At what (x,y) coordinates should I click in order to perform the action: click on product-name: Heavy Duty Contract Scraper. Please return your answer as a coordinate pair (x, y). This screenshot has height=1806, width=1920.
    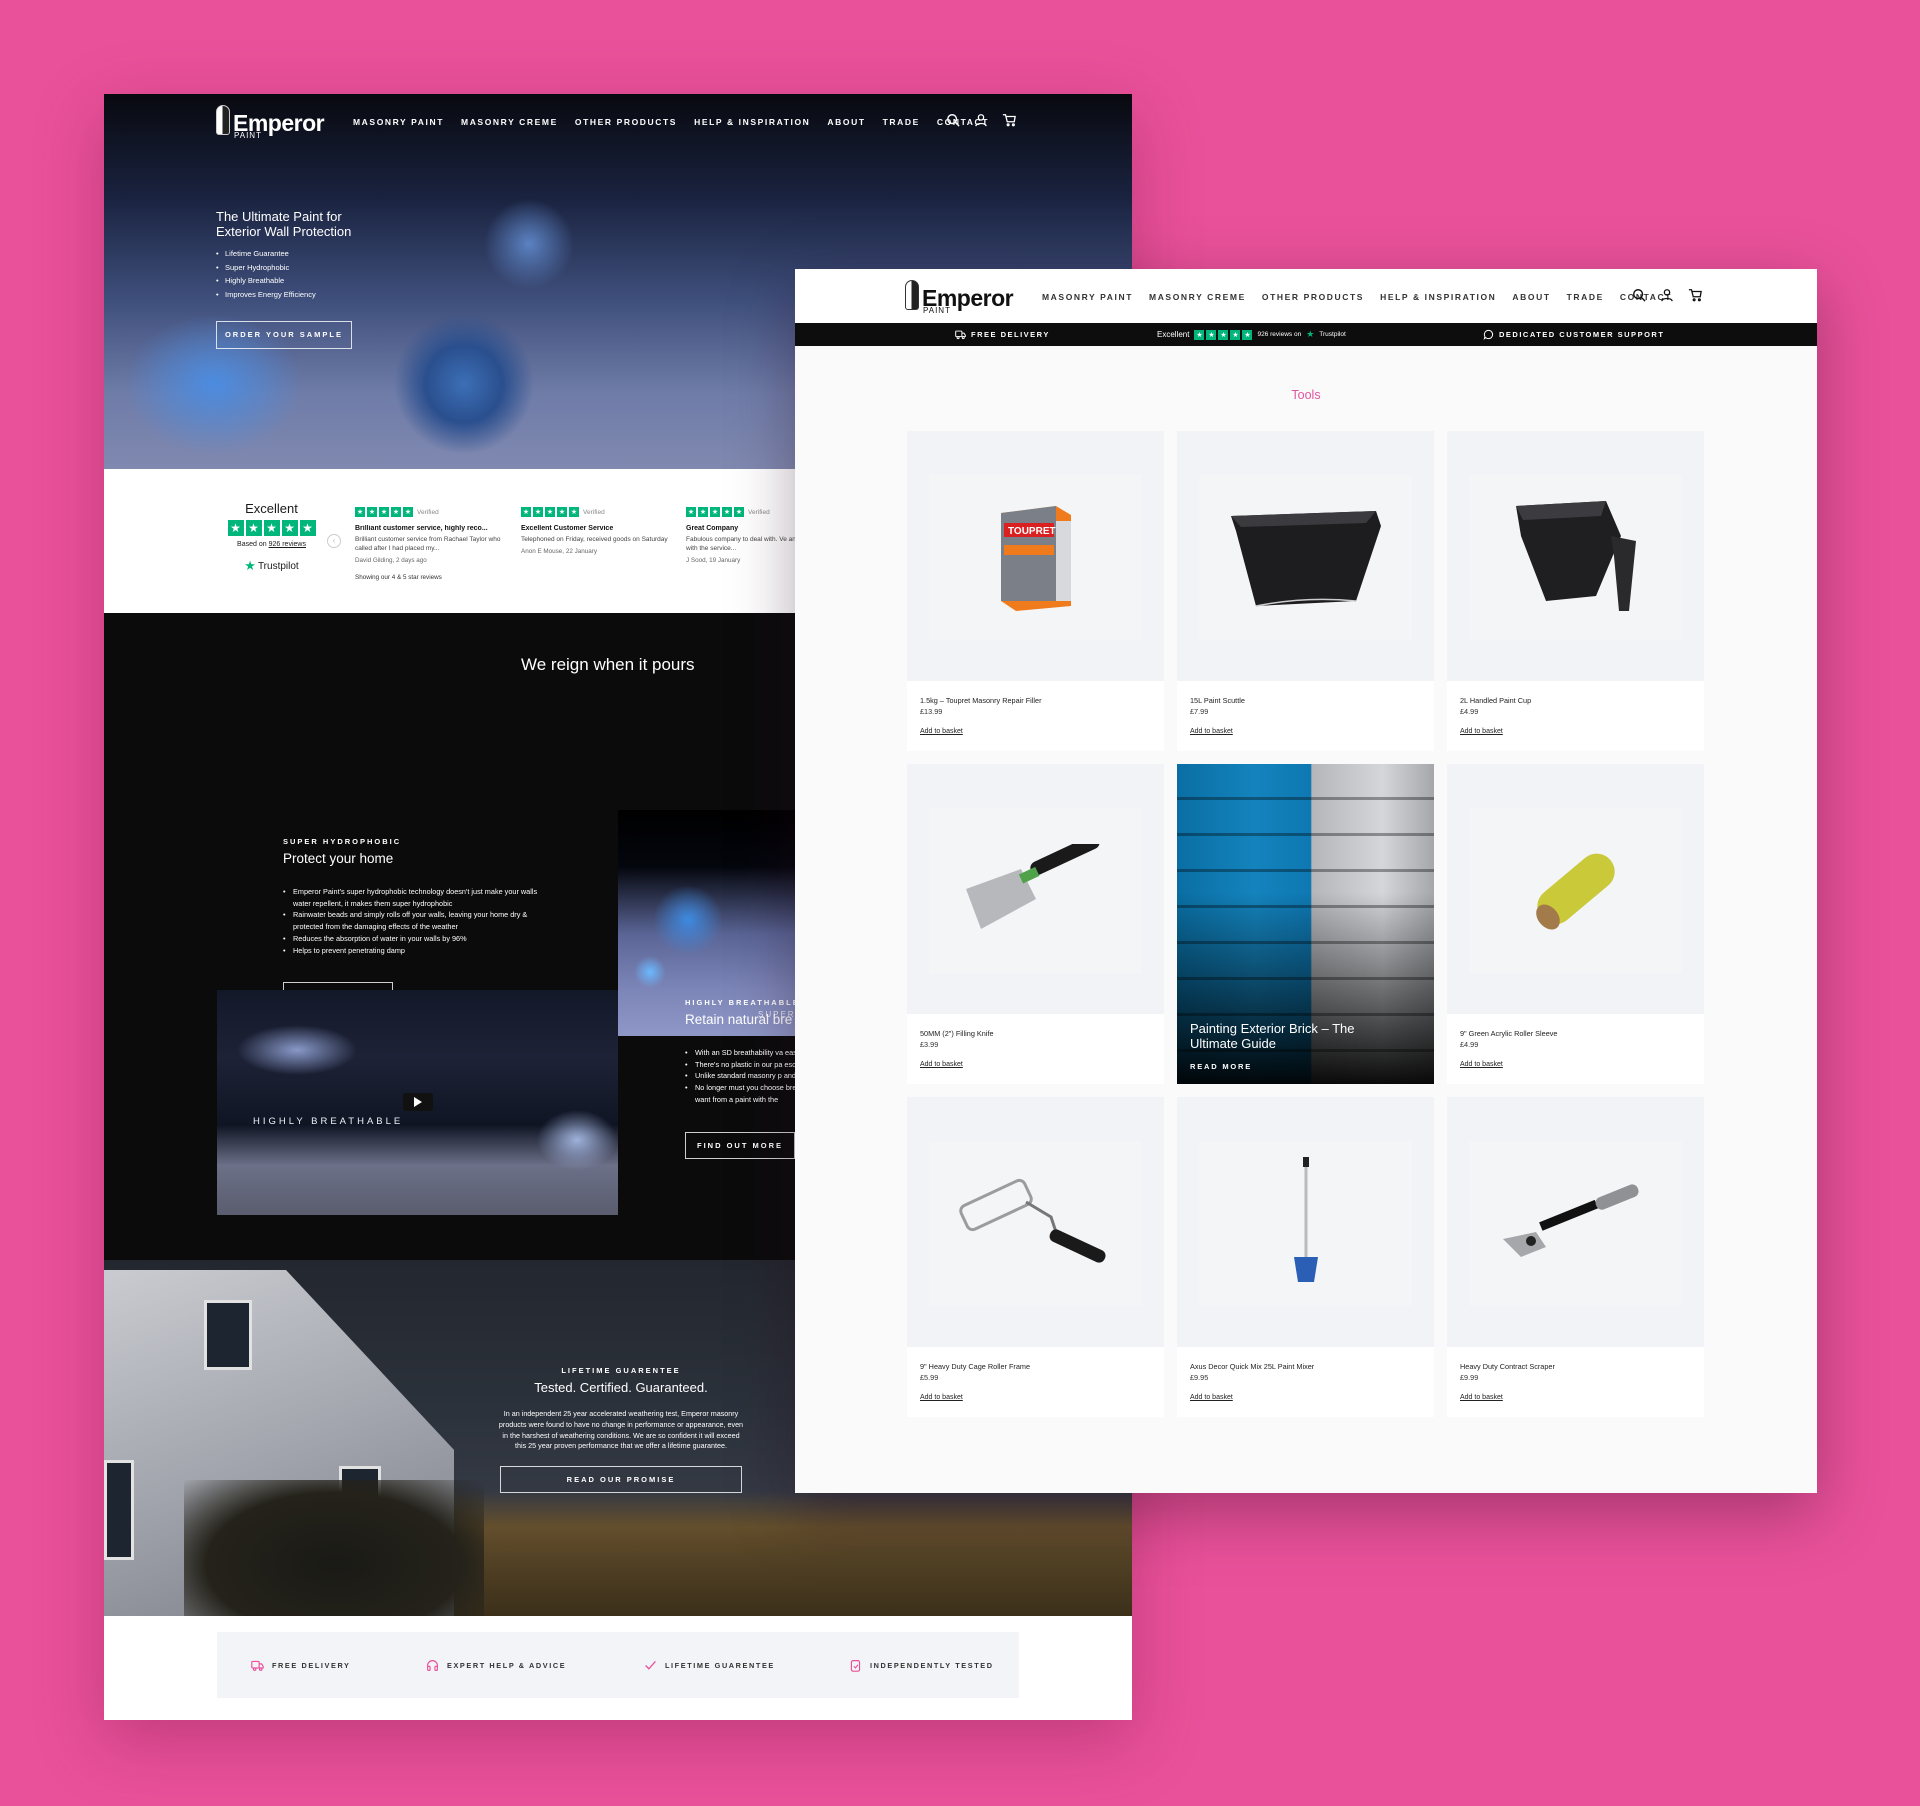
    Looking at the image, I should click on (1507, 1366).